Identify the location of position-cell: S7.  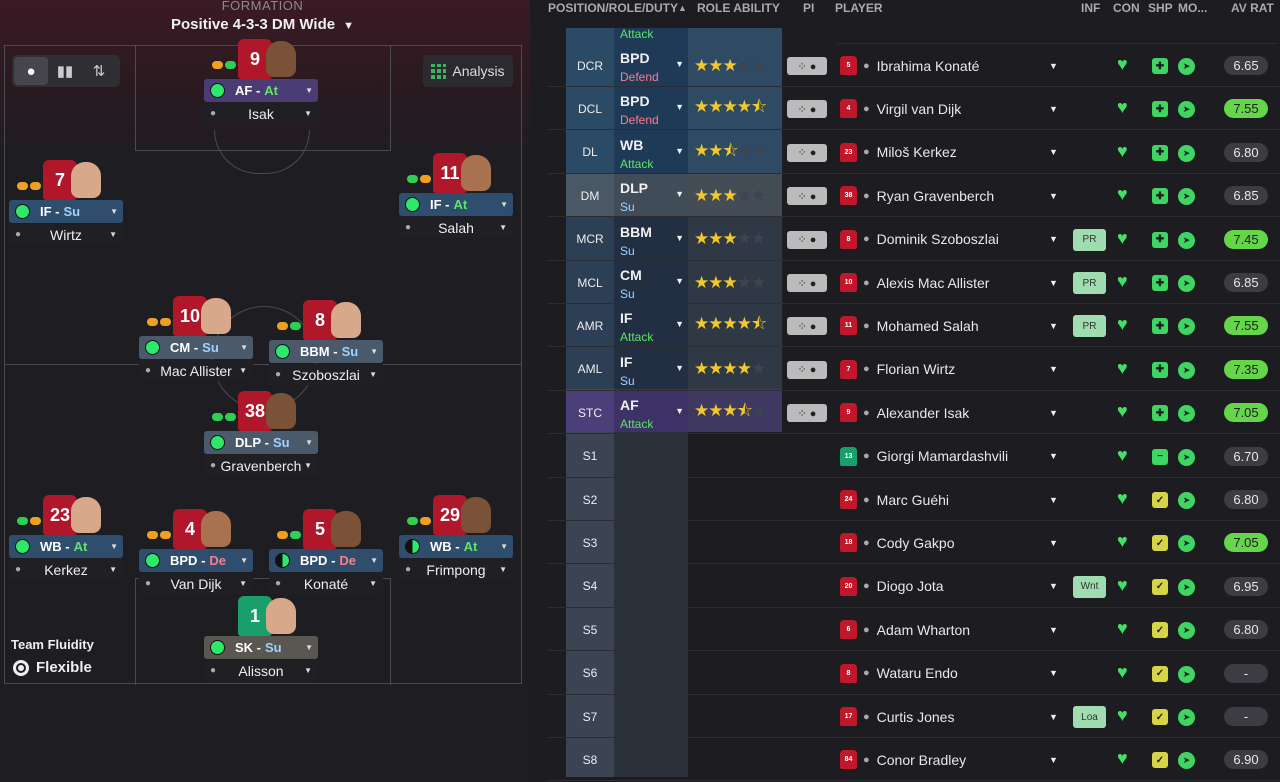
(590, 716).